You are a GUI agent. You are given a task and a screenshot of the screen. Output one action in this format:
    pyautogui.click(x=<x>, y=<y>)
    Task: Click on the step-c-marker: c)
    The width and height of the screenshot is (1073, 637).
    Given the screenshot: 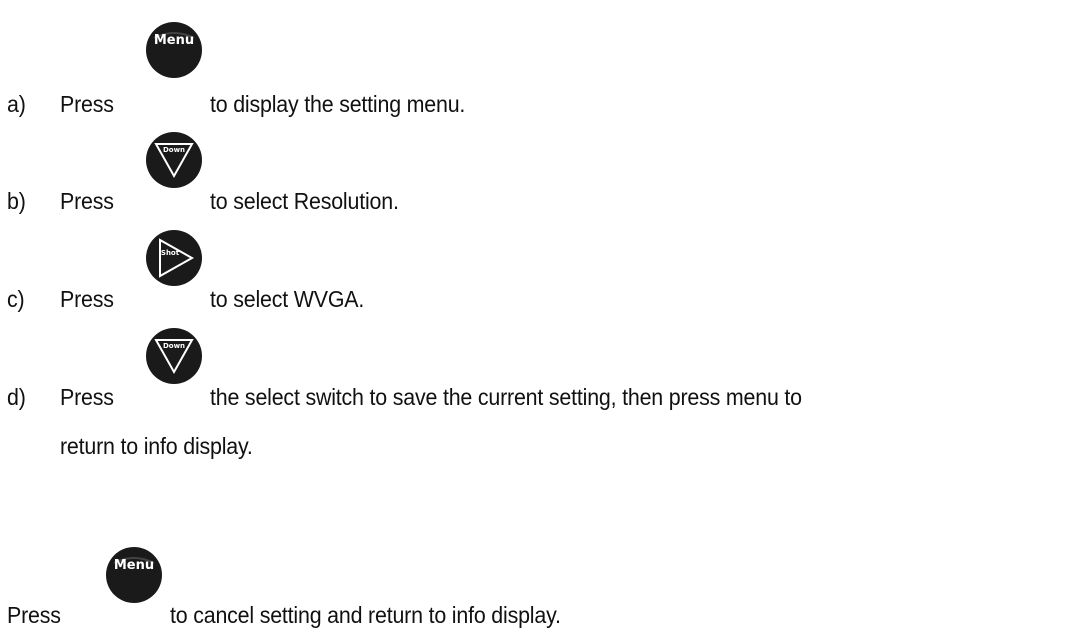 What is the action you would take?
    pyautogui.click(x=16, y=299)
    